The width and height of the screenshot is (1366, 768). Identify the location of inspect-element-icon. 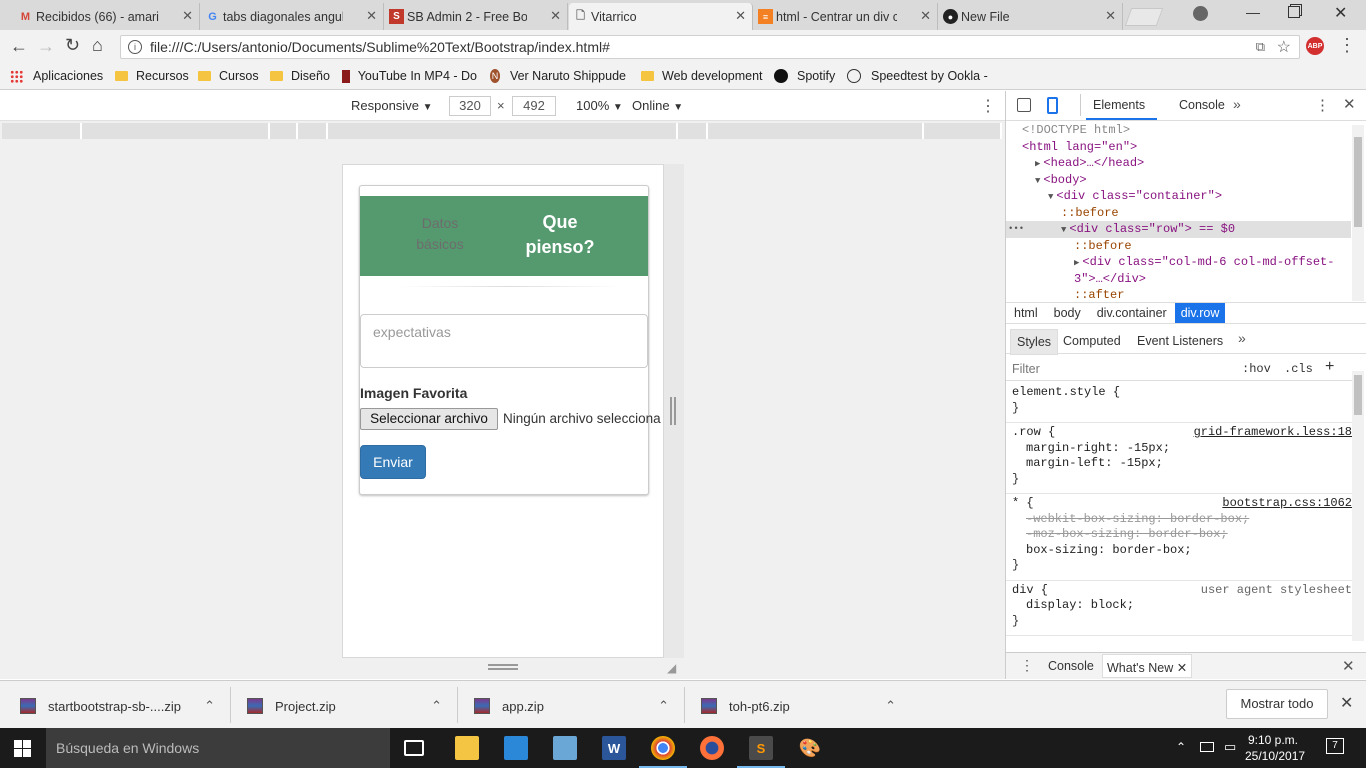
(1024, 105).